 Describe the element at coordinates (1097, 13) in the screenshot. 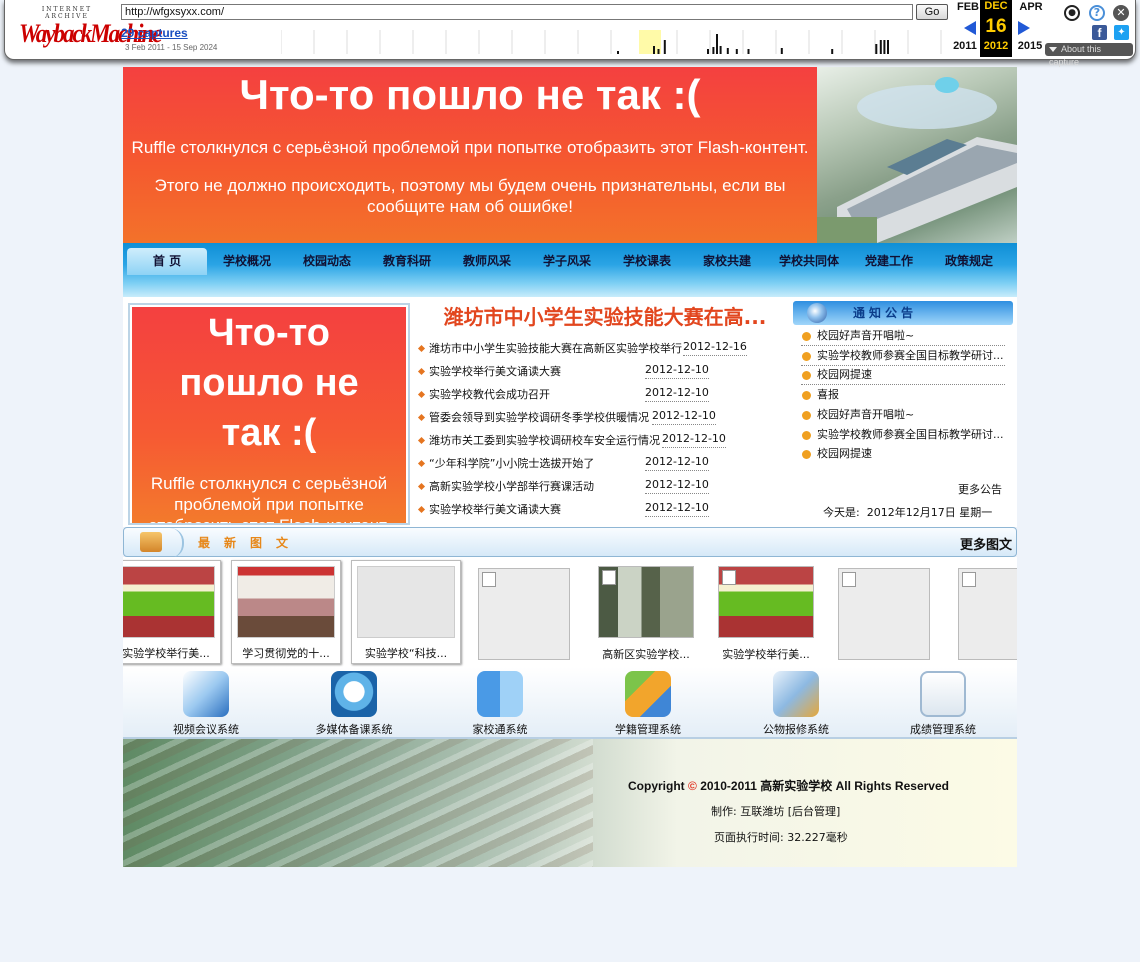

I see `help-icon: ?` at that location.